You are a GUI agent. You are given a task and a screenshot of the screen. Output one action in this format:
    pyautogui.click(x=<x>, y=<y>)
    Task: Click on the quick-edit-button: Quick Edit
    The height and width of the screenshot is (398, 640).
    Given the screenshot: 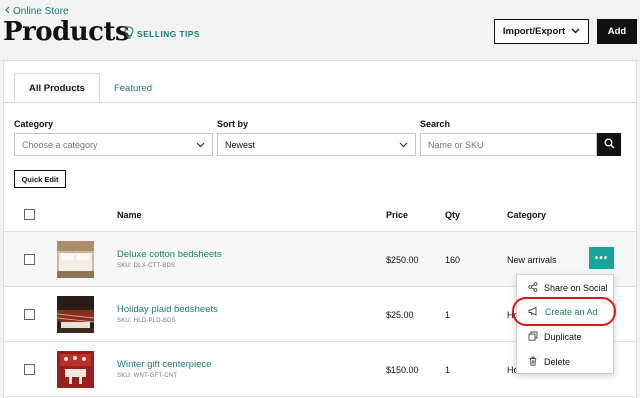 What is the action you would take?
    pyautogui.click(x=40, y=179)
    